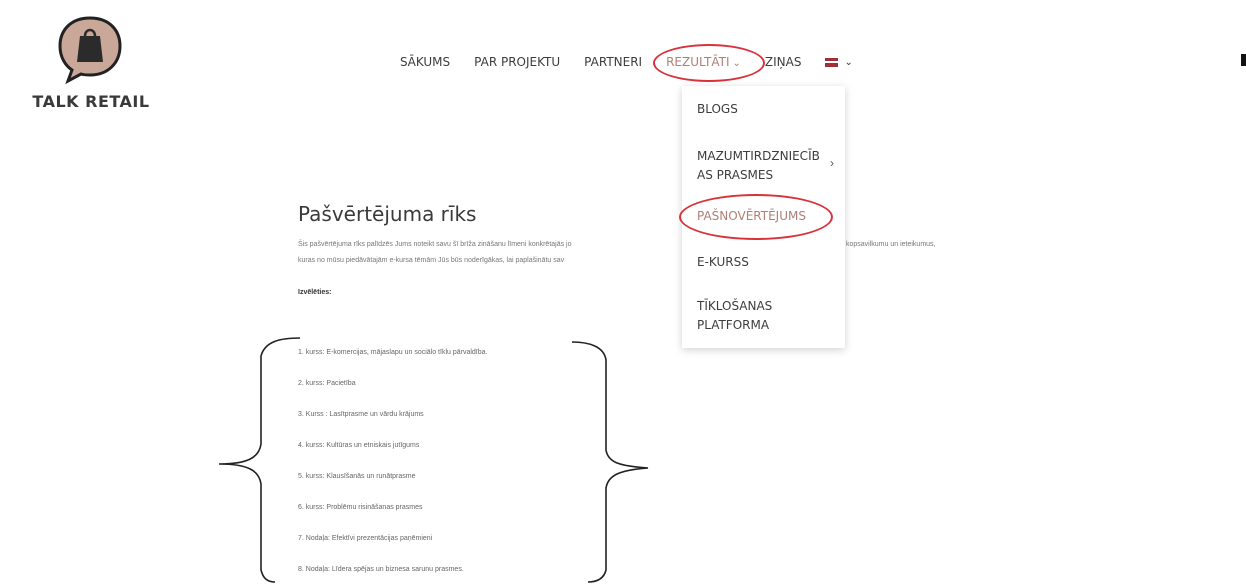 This screenshot has width=1246, height=585. What do you see at coordinates (764, 109) in the screenshot?
I see `dropdown-item-blogs: BLOGS` at bounding box center [764, 109].